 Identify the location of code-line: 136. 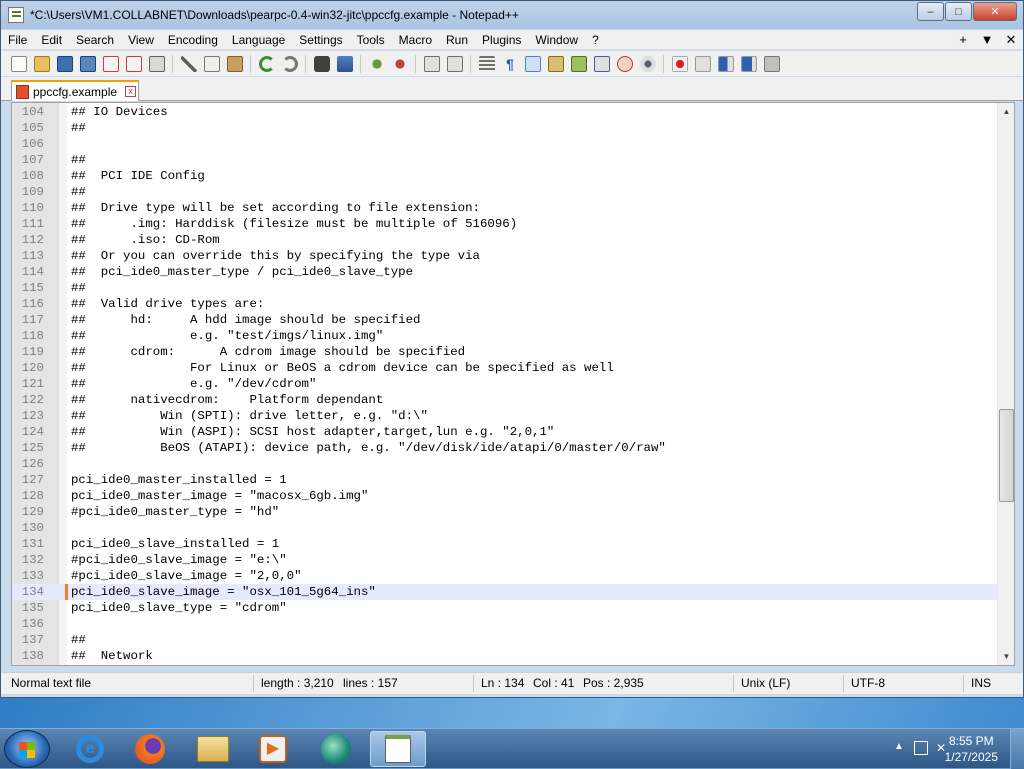
(505, 624).